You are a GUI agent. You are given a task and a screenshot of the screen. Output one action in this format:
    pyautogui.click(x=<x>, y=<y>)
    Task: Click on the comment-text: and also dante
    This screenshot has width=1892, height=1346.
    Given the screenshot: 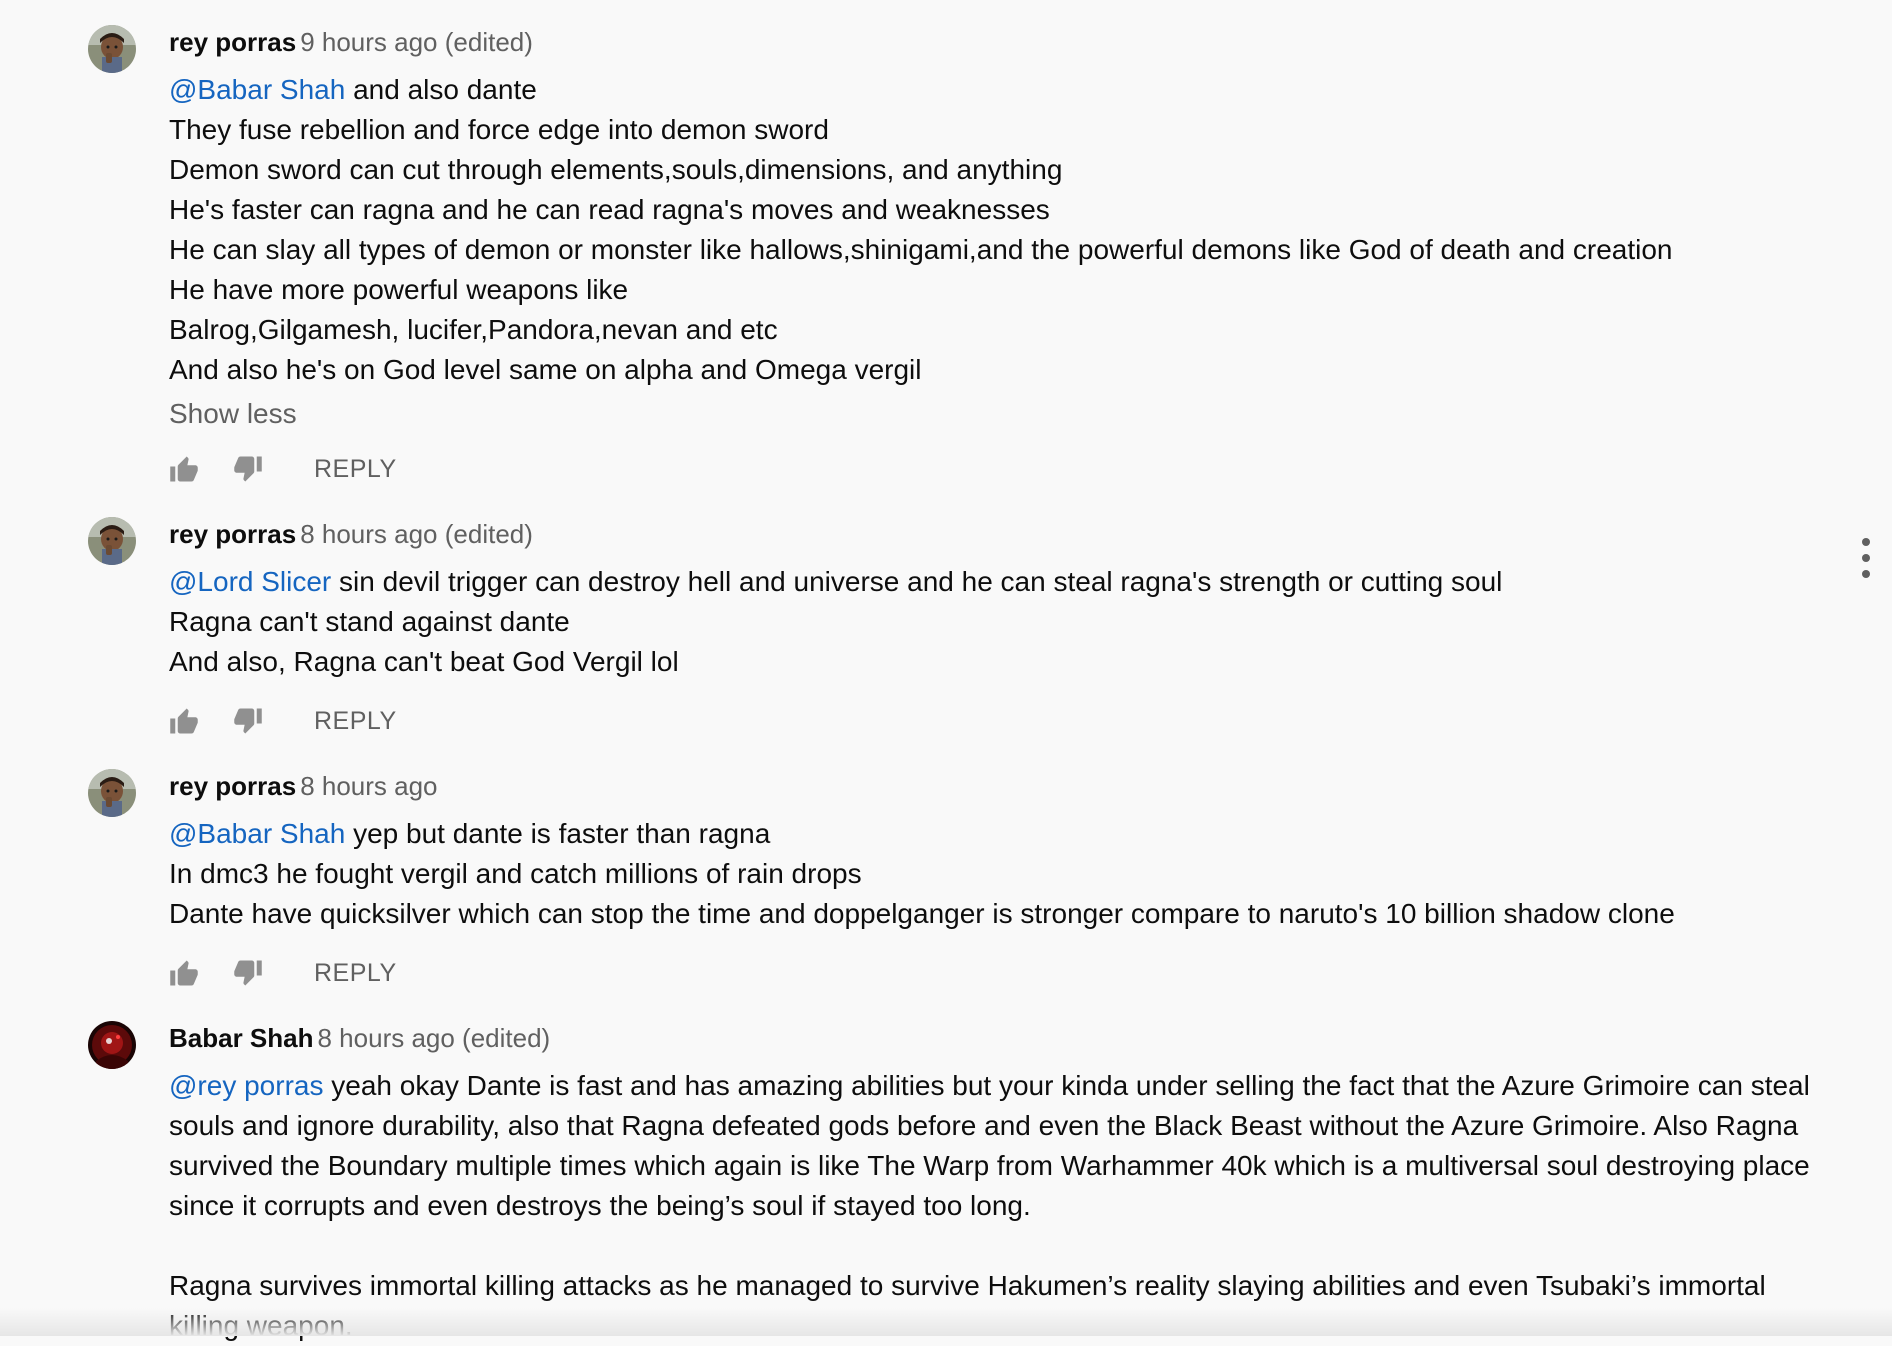 What is the action you would take?
    pyautogui.click(x=441, y=89)
    